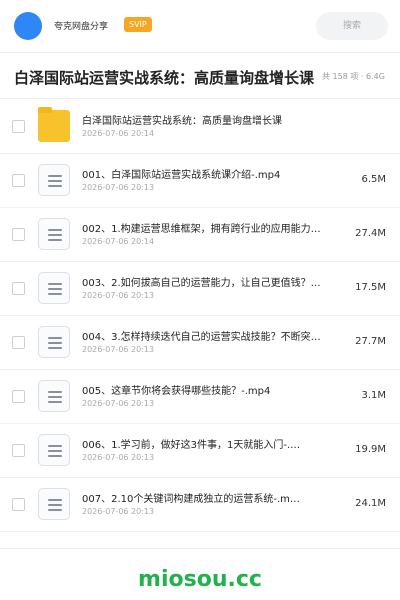  What do you see at coordinates (28, 26) in the screenshot?
I see `avatar` at bounding box center [28, 26].